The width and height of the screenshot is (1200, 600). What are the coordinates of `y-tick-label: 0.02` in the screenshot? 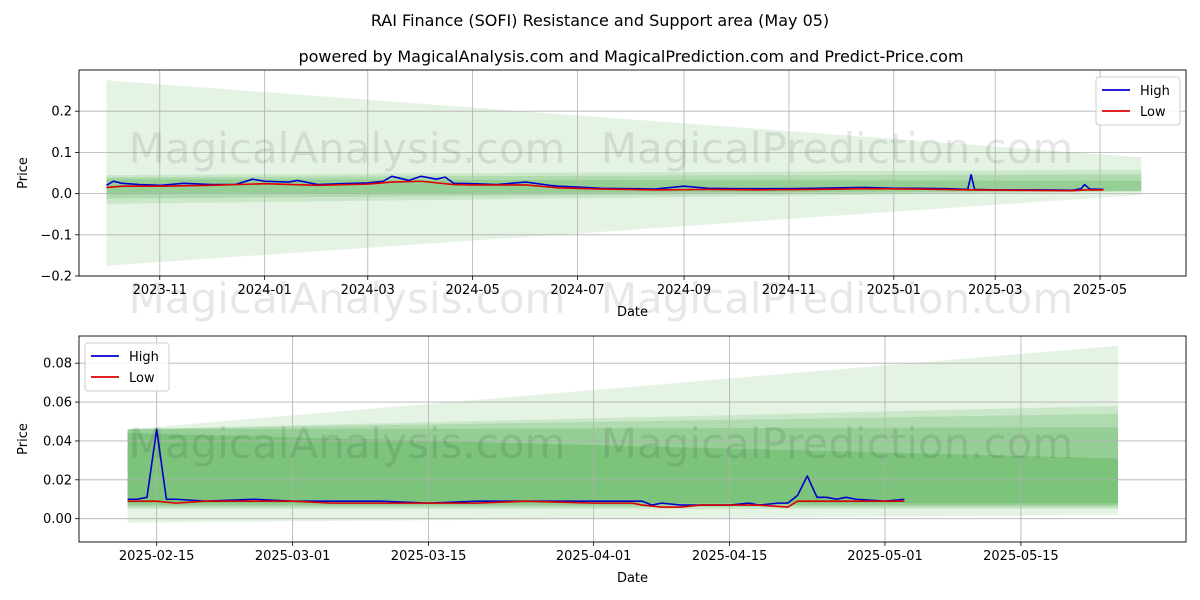 It's located at (57, 480).